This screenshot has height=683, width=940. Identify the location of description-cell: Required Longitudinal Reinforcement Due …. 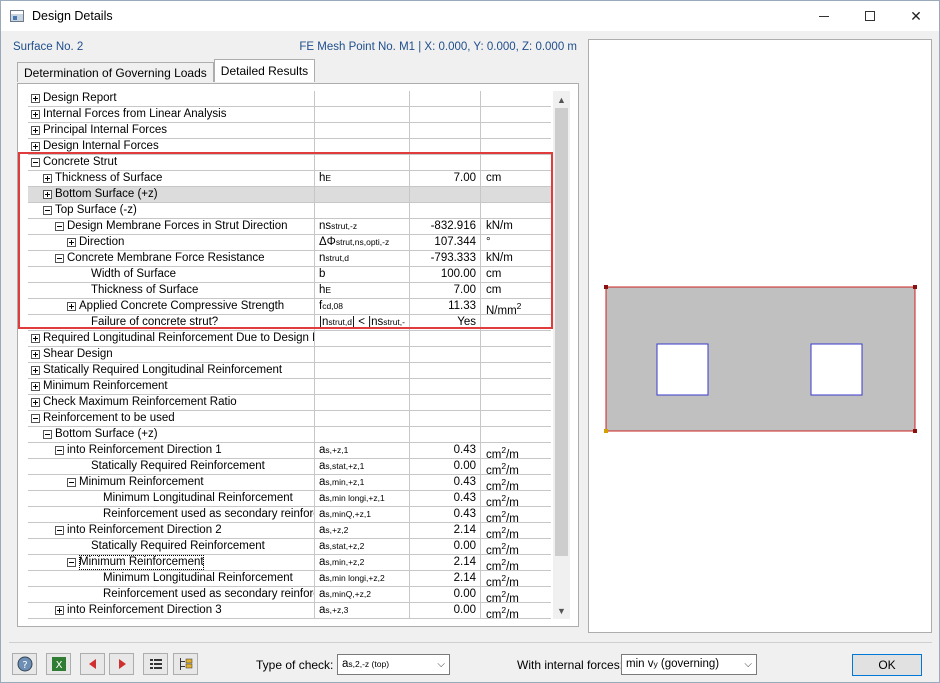
(171, 338).